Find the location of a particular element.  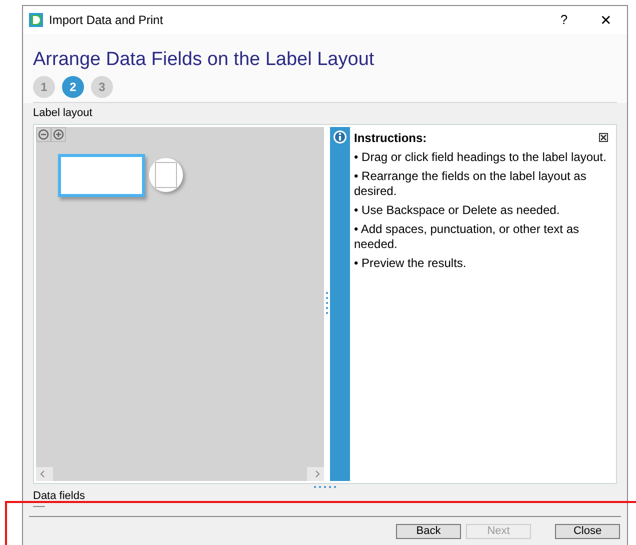

app-icon is located at coordinates (36, 20).